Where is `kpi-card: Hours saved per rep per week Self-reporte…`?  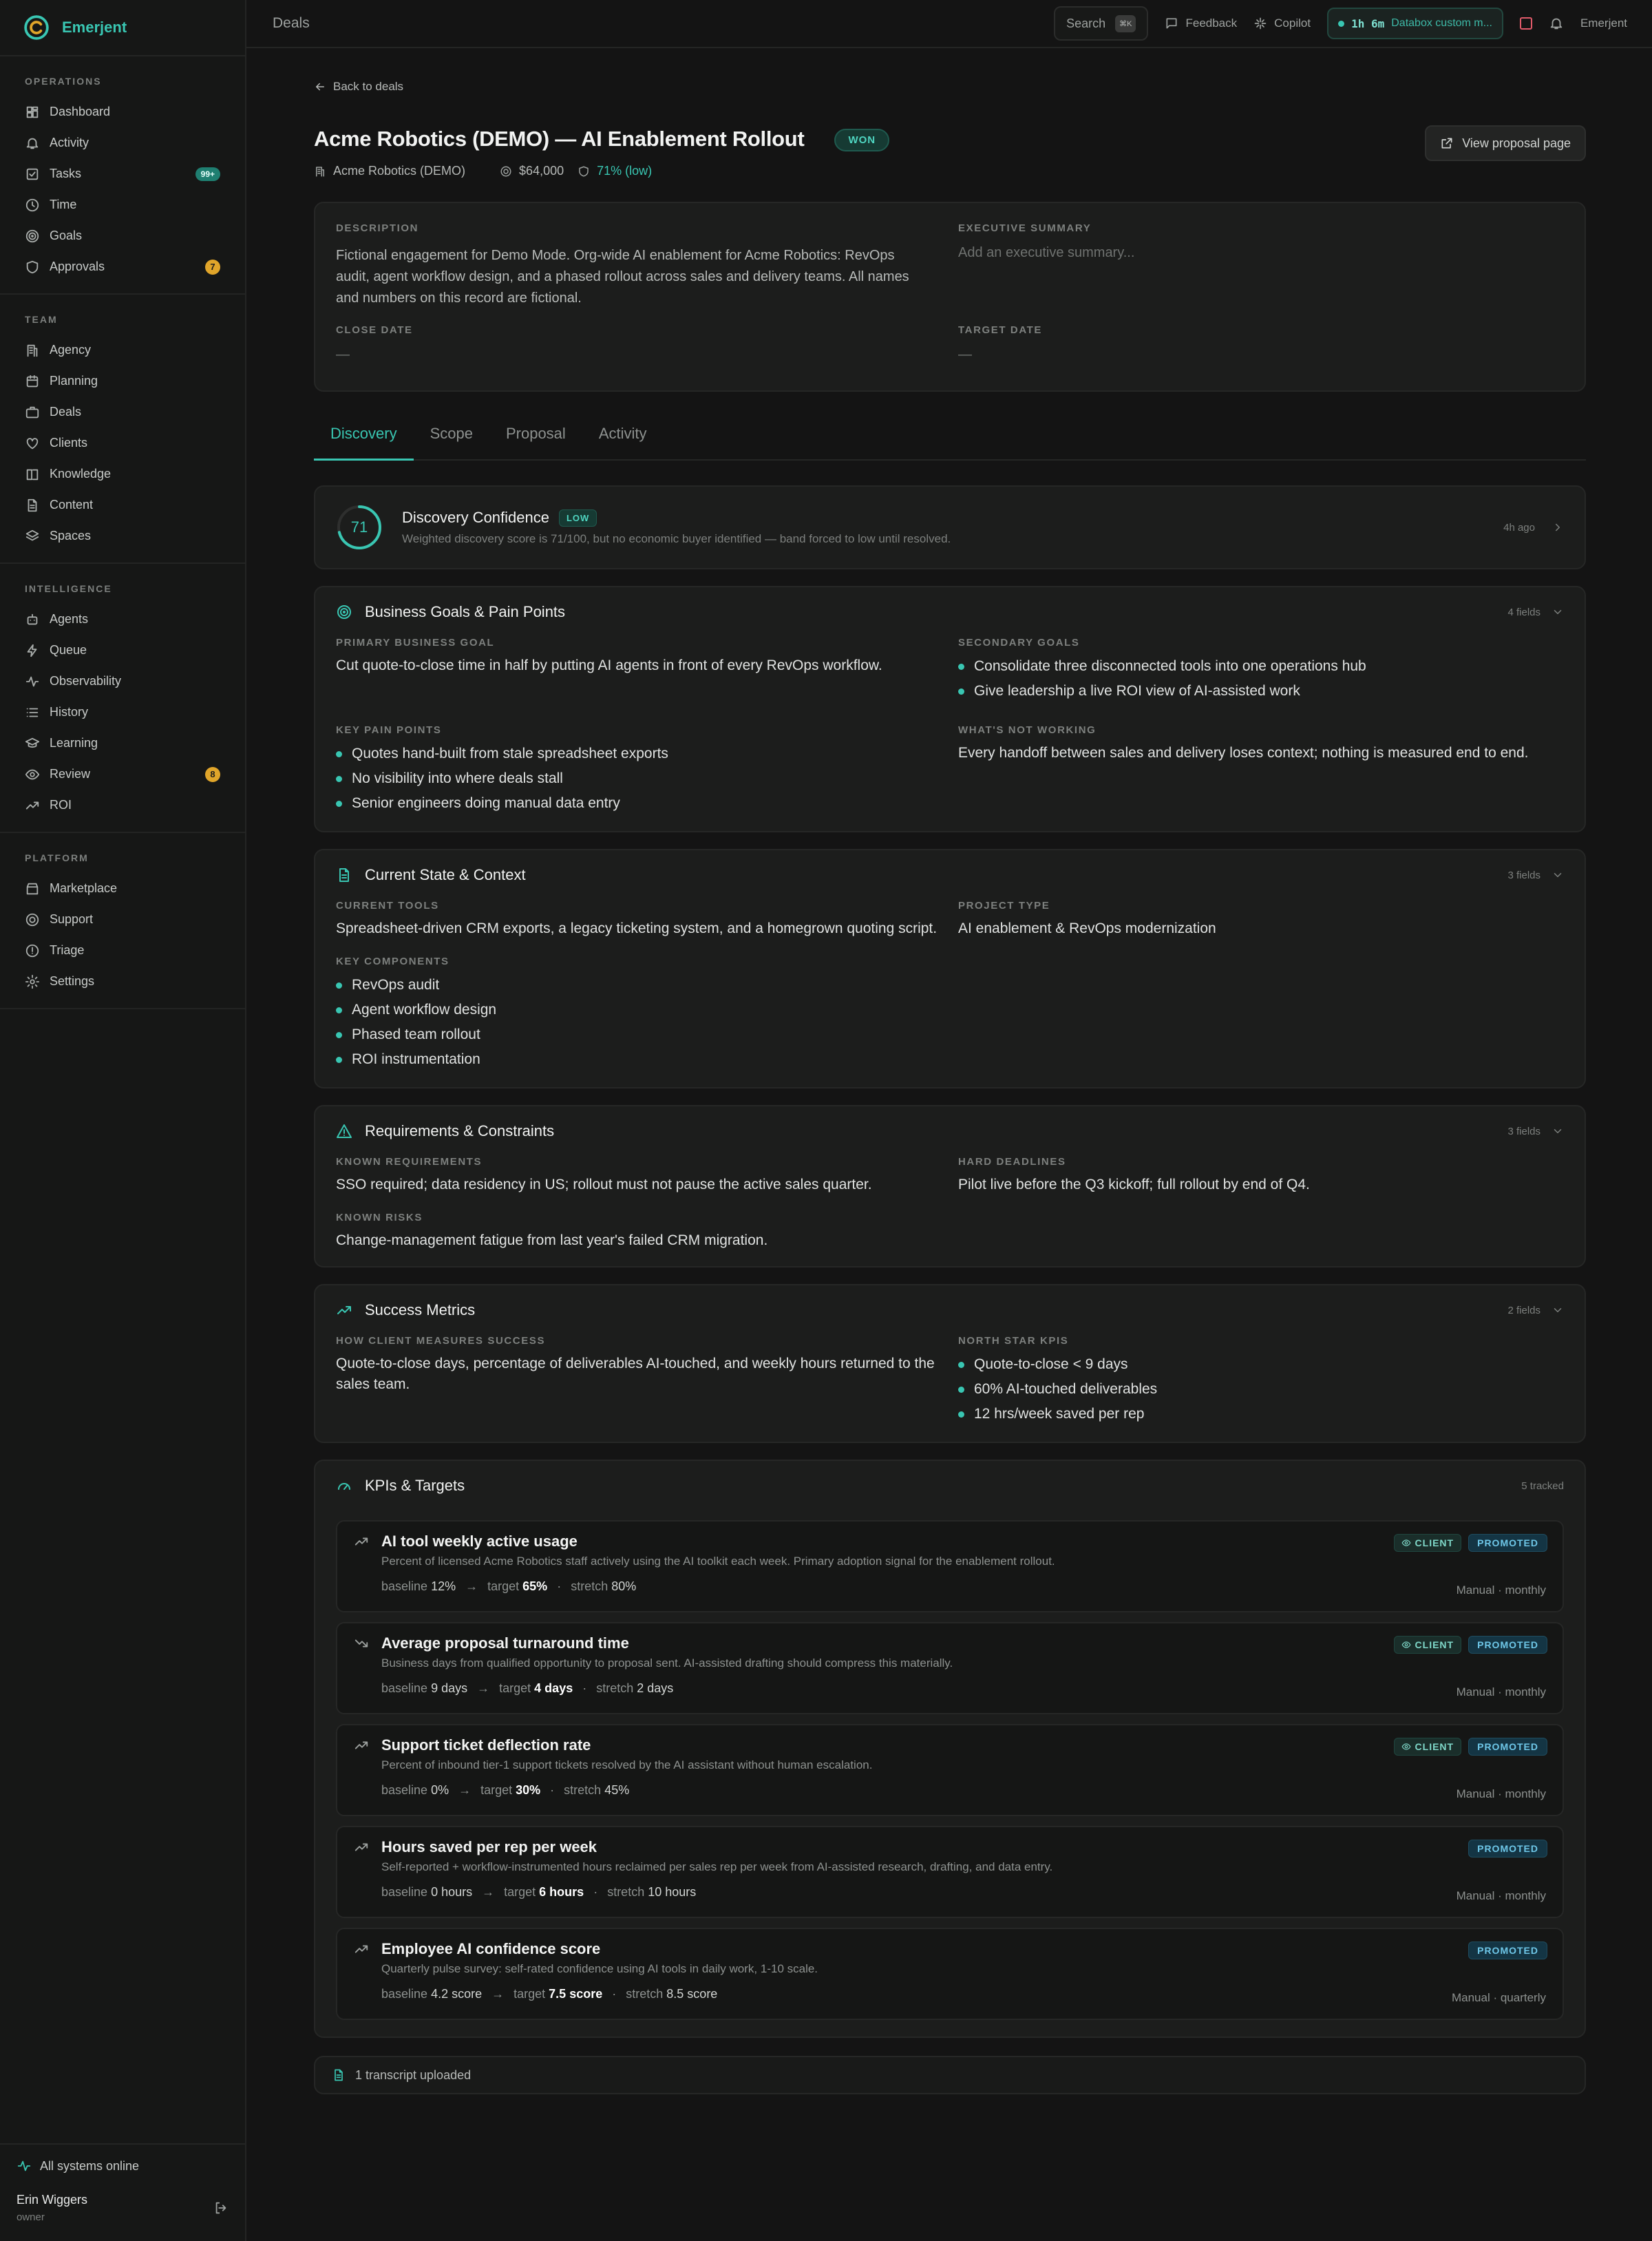
kpi-card: Hours saved per rep per week Self-reporte… is located at coordinates (950, 1872).